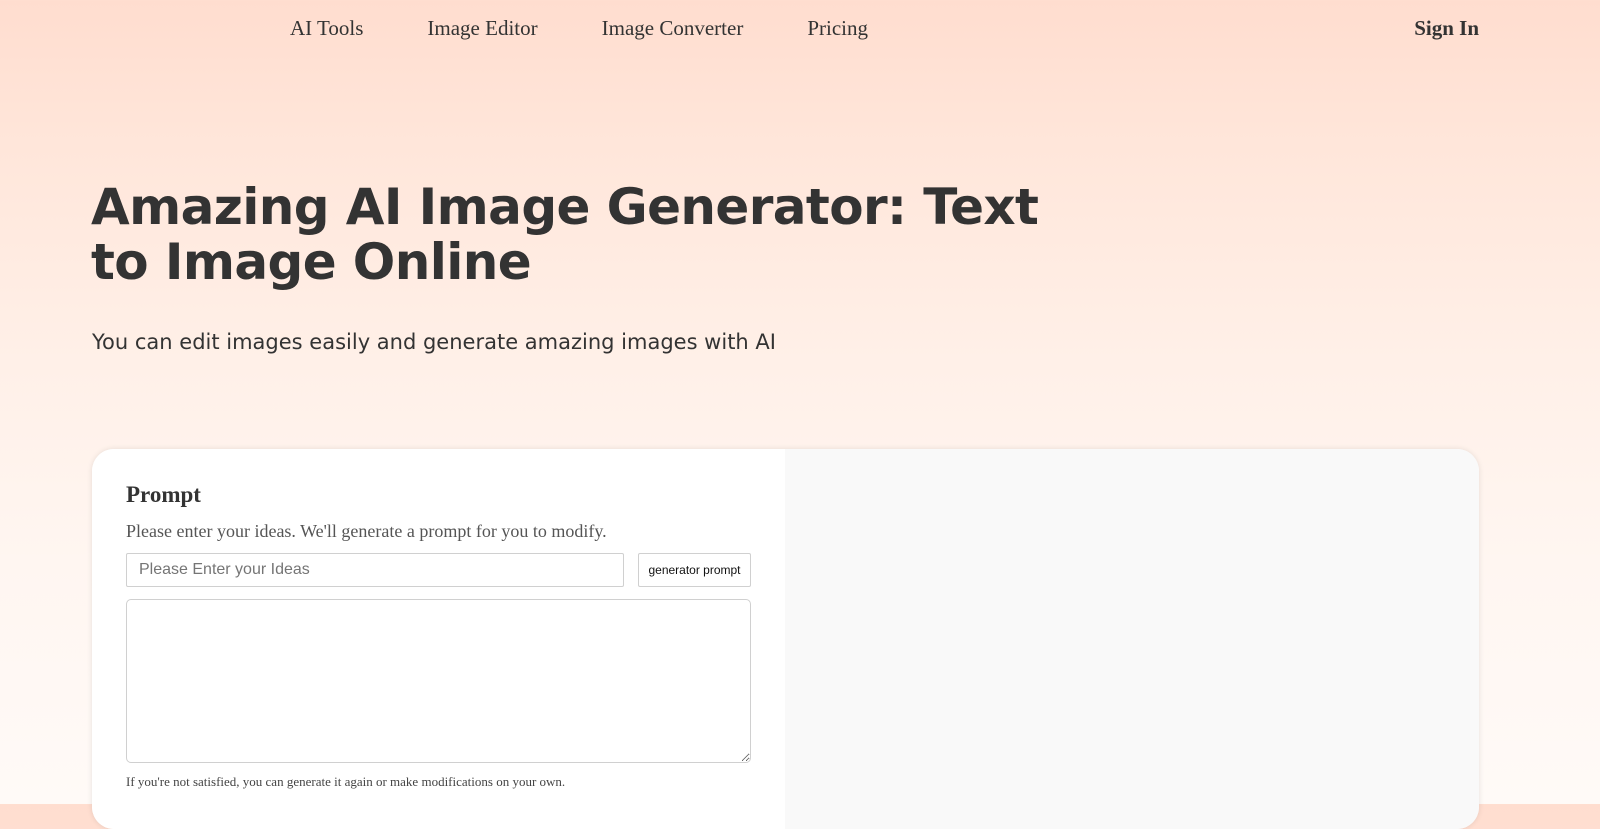 Image resolution: width=1600 pixels, height=829 pixels. I want to click on nav-link-image-editor: Image Editor, so click(482, 28).